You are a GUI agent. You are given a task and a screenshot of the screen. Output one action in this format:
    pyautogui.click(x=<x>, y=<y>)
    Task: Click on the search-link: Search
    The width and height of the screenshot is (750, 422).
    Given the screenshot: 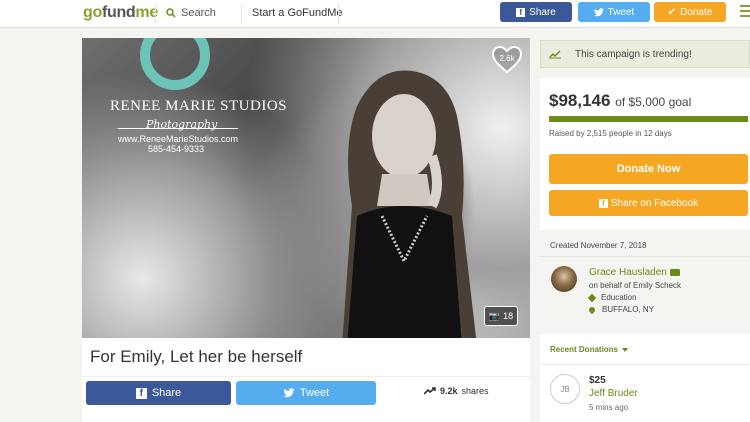 What is the action you would take?
    pyautogui.click(x=191, y=13)
    